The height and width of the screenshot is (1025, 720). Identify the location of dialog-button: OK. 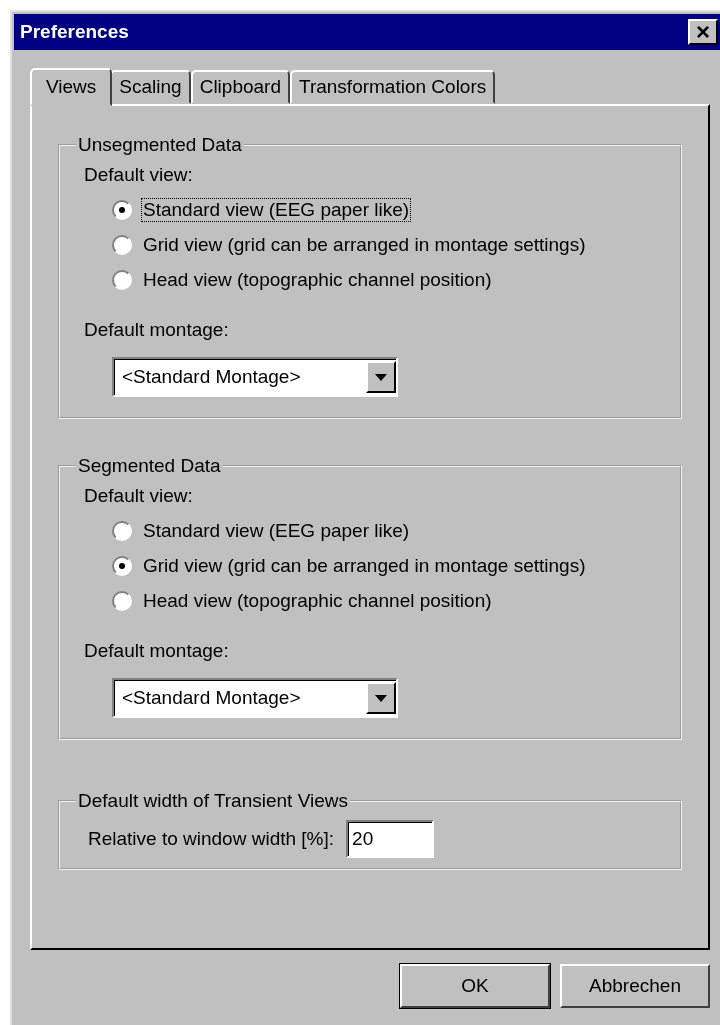
(475, 986).